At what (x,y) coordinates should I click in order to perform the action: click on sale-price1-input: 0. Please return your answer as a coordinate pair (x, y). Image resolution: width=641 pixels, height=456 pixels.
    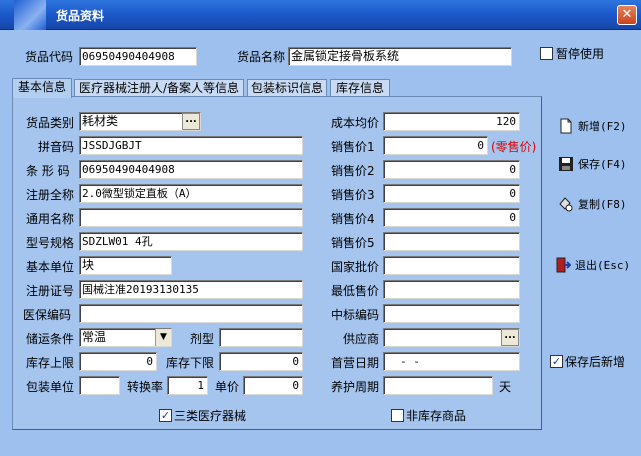
    Looking at the image, I should click on (435, 145).